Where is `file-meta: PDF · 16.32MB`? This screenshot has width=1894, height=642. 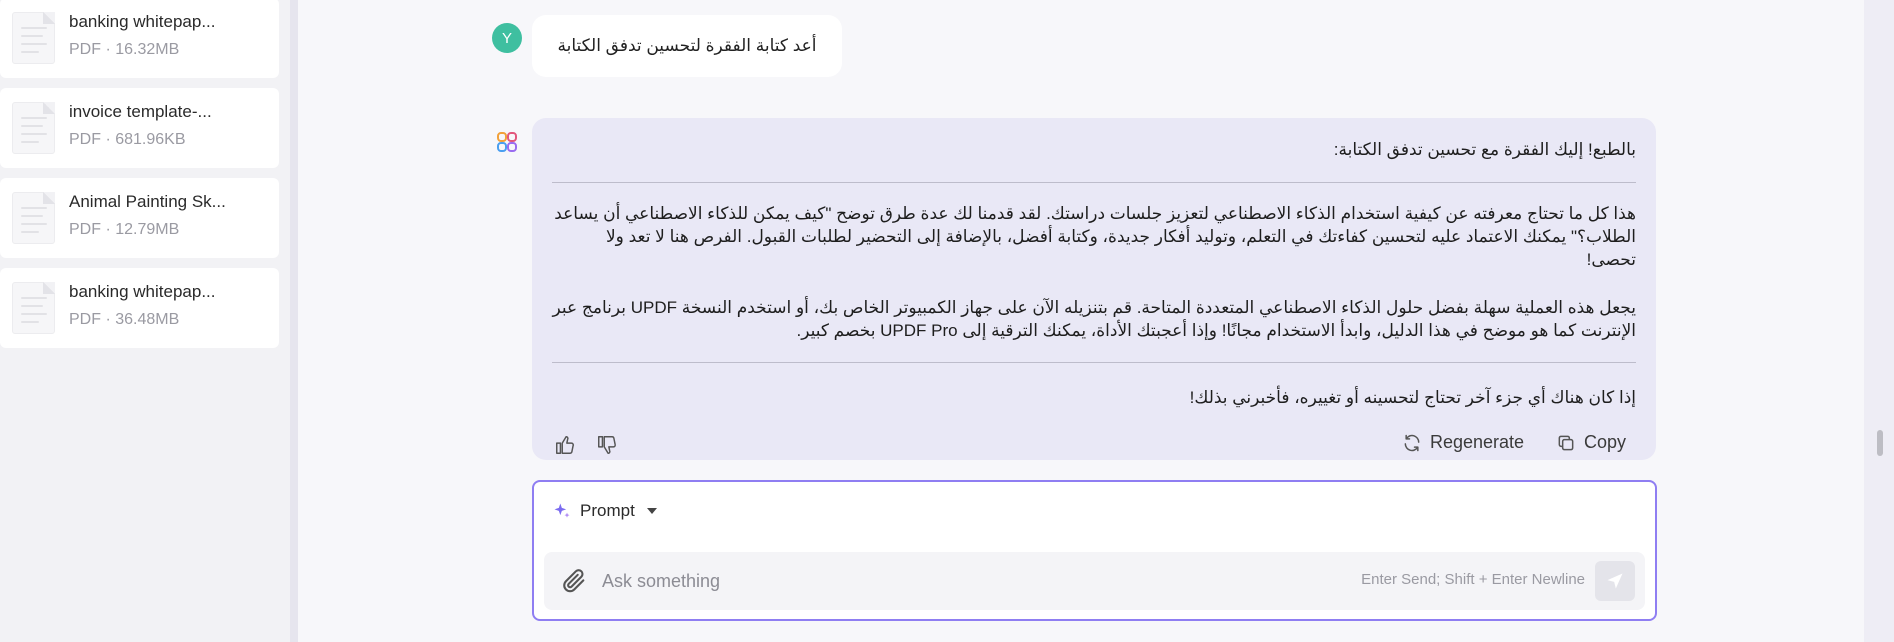
file-meta: PDF · 16.32MB is located at coordinates (124, 49).